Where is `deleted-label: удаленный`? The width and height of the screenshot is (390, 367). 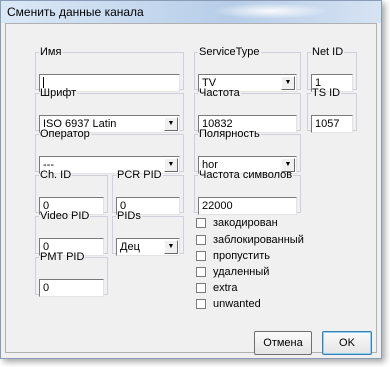 deleted-label: удаленный is located at coordinates (241, 272).